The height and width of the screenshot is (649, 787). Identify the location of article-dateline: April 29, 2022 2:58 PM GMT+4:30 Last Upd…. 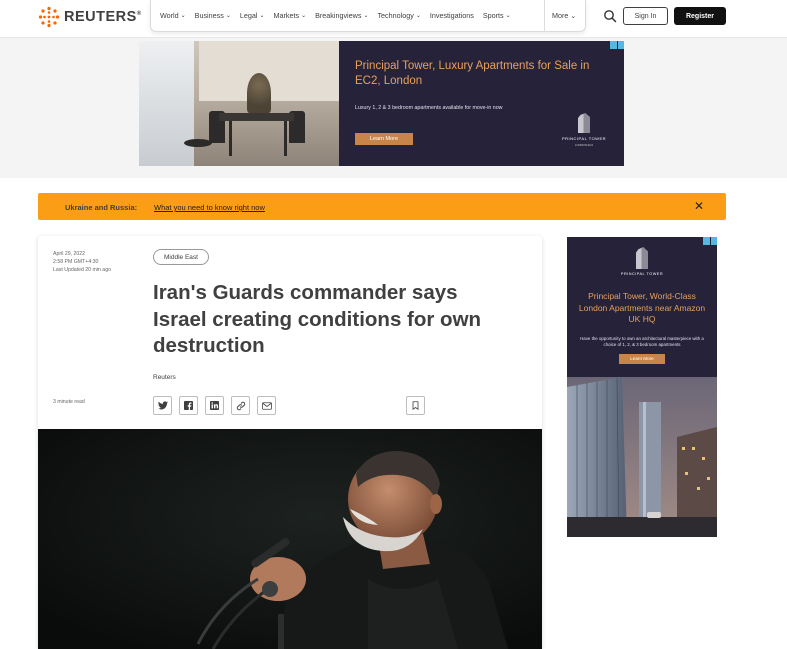
(82, 262).